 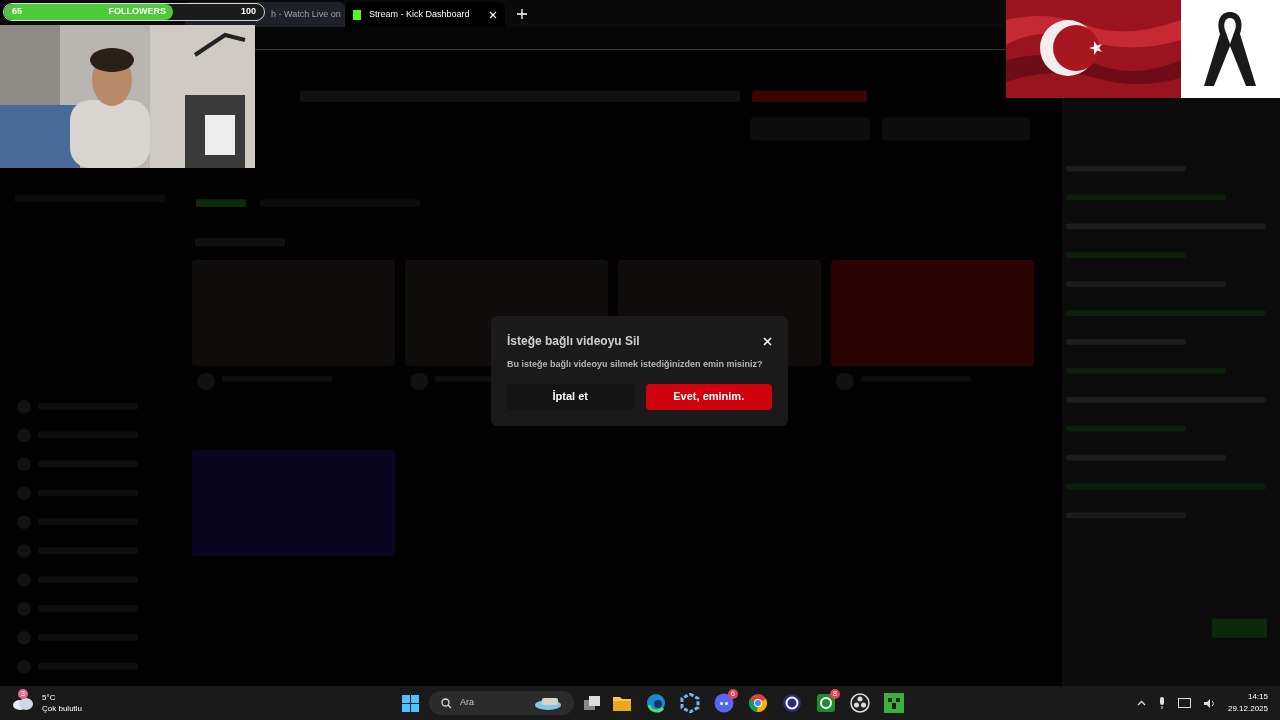 I want to click on kick-logo-icon, so click(x=357, y=14).